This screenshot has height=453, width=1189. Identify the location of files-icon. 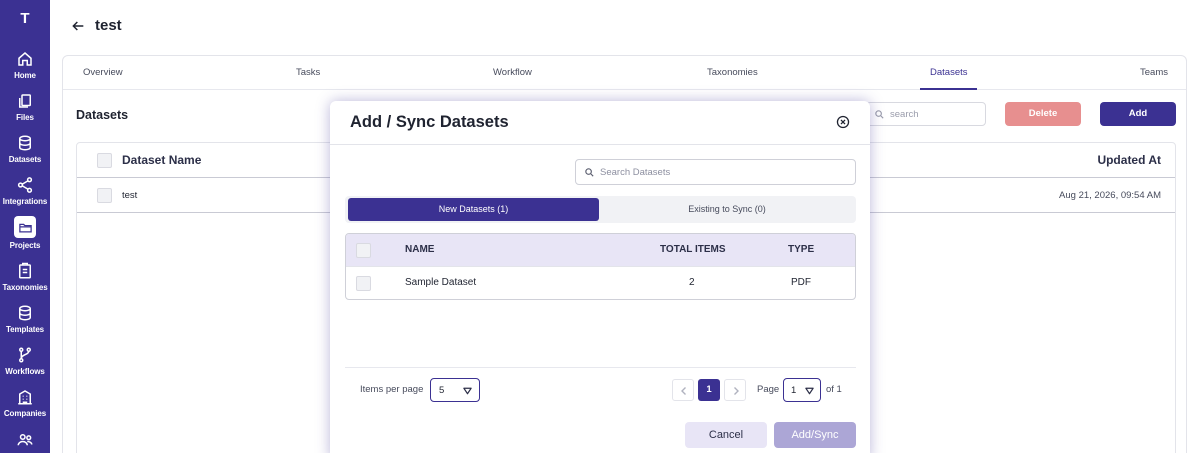
(25, 101).